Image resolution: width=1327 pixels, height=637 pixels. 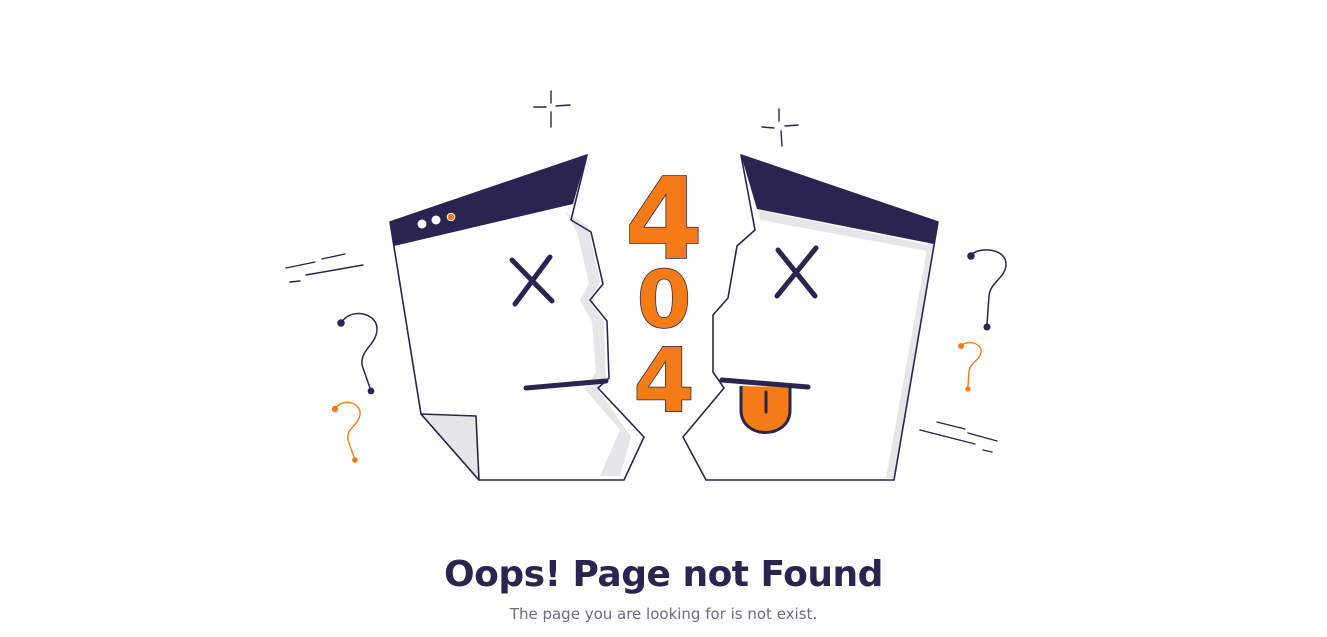 I want to click on error-digit-last: 4, so click(x=663, y=380).